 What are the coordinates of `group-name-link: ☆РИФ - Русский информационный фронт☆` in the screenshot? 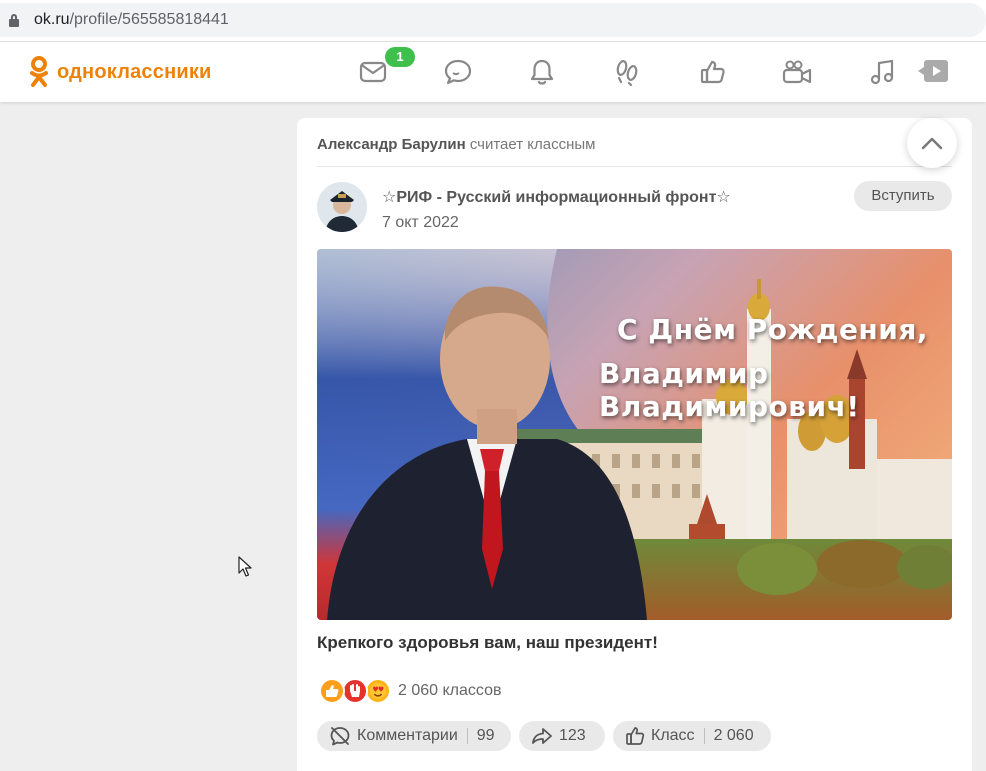 It's located at (556, 197).